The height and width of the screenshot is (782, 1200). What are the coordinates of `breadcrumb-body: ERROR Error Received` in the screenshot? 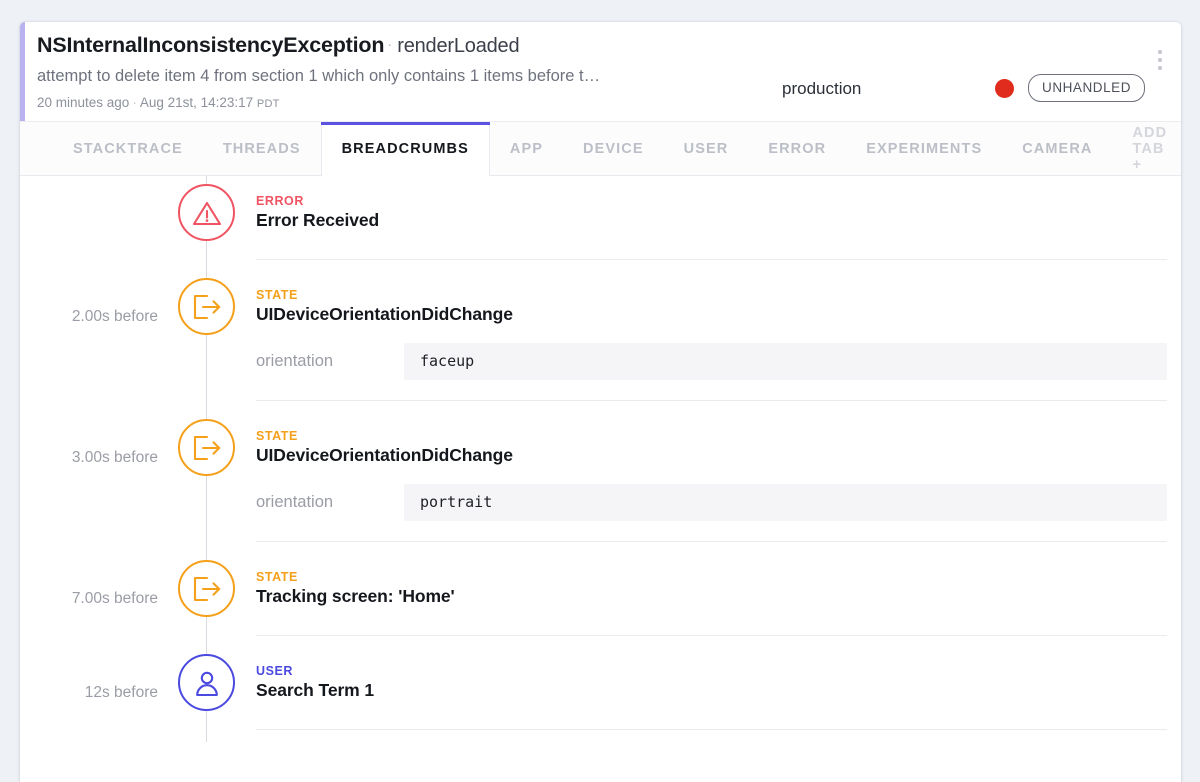 It's located at (718, 212).